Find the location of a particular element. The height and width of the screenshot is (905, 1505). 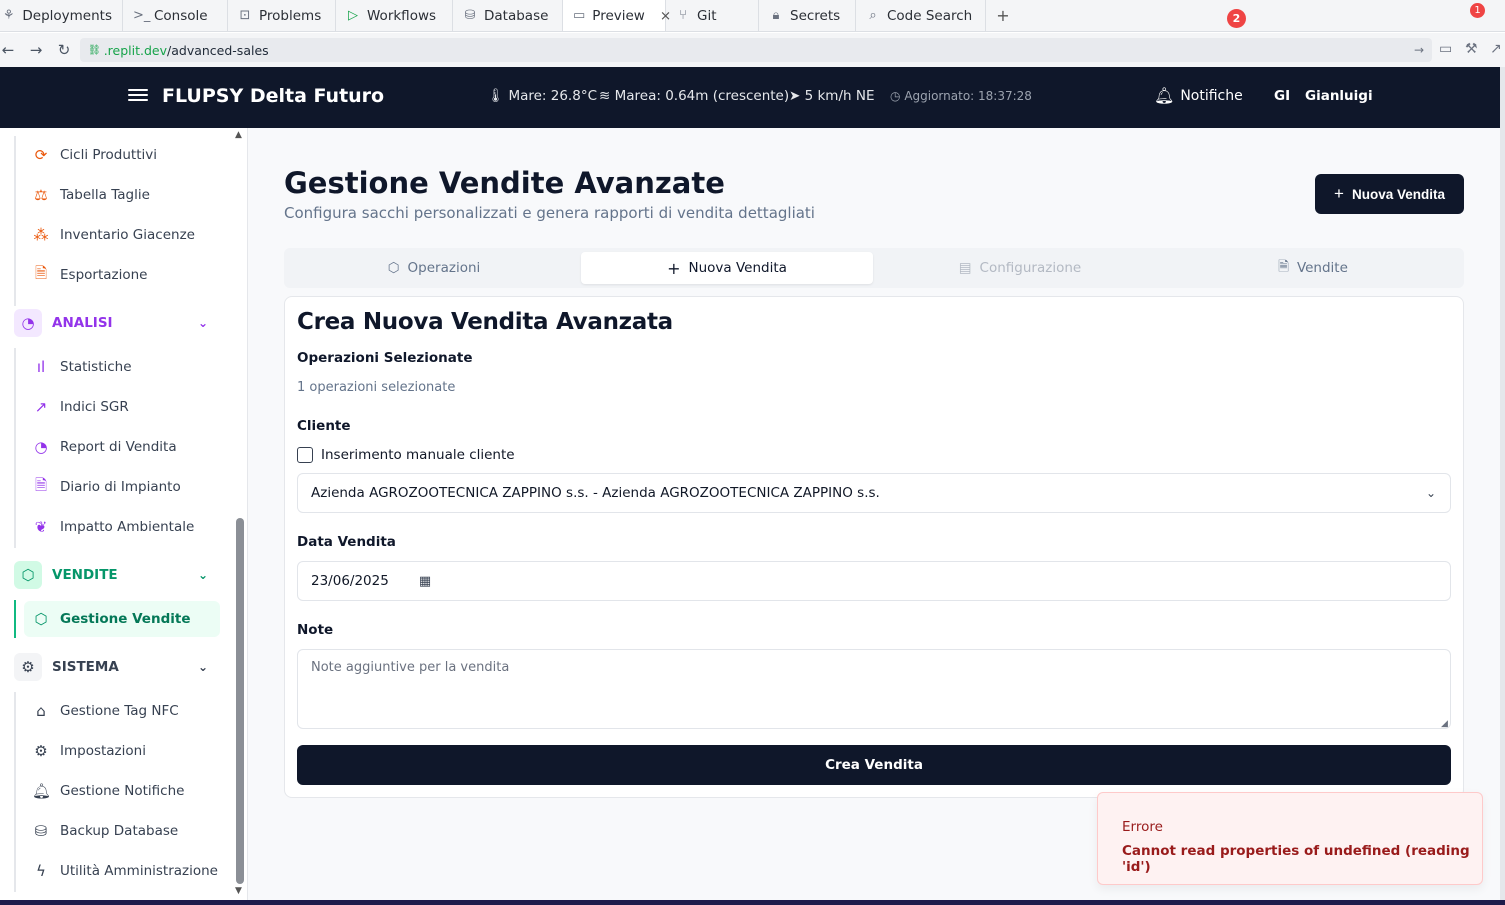

add-tab-button: + is located at coordinates (1003, 15).